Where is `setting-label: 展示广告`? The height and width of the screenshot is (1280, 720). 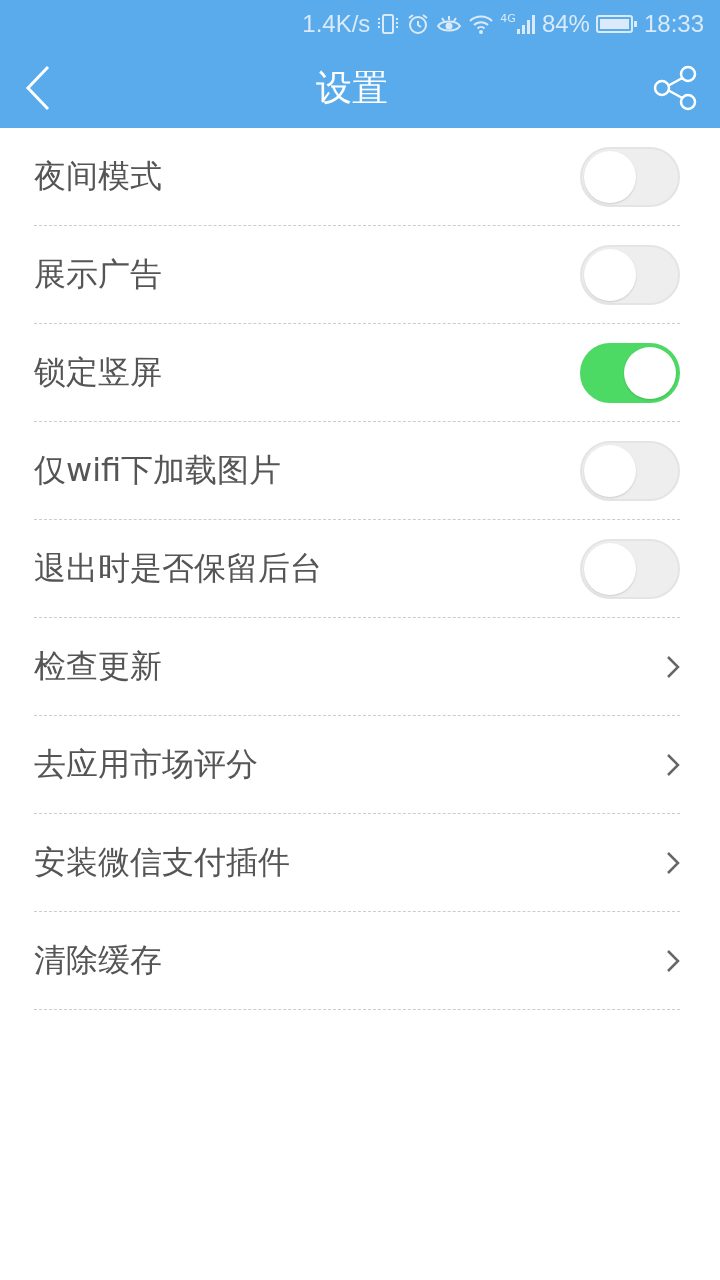
setting-label: 展示广告 is located at coordinates (98, 274).